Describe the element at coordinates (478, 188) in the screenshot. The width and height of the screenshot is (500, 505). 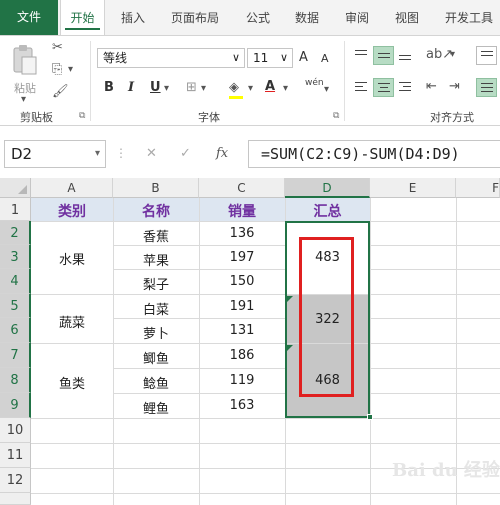
I see `column-header-f: F` at that location.